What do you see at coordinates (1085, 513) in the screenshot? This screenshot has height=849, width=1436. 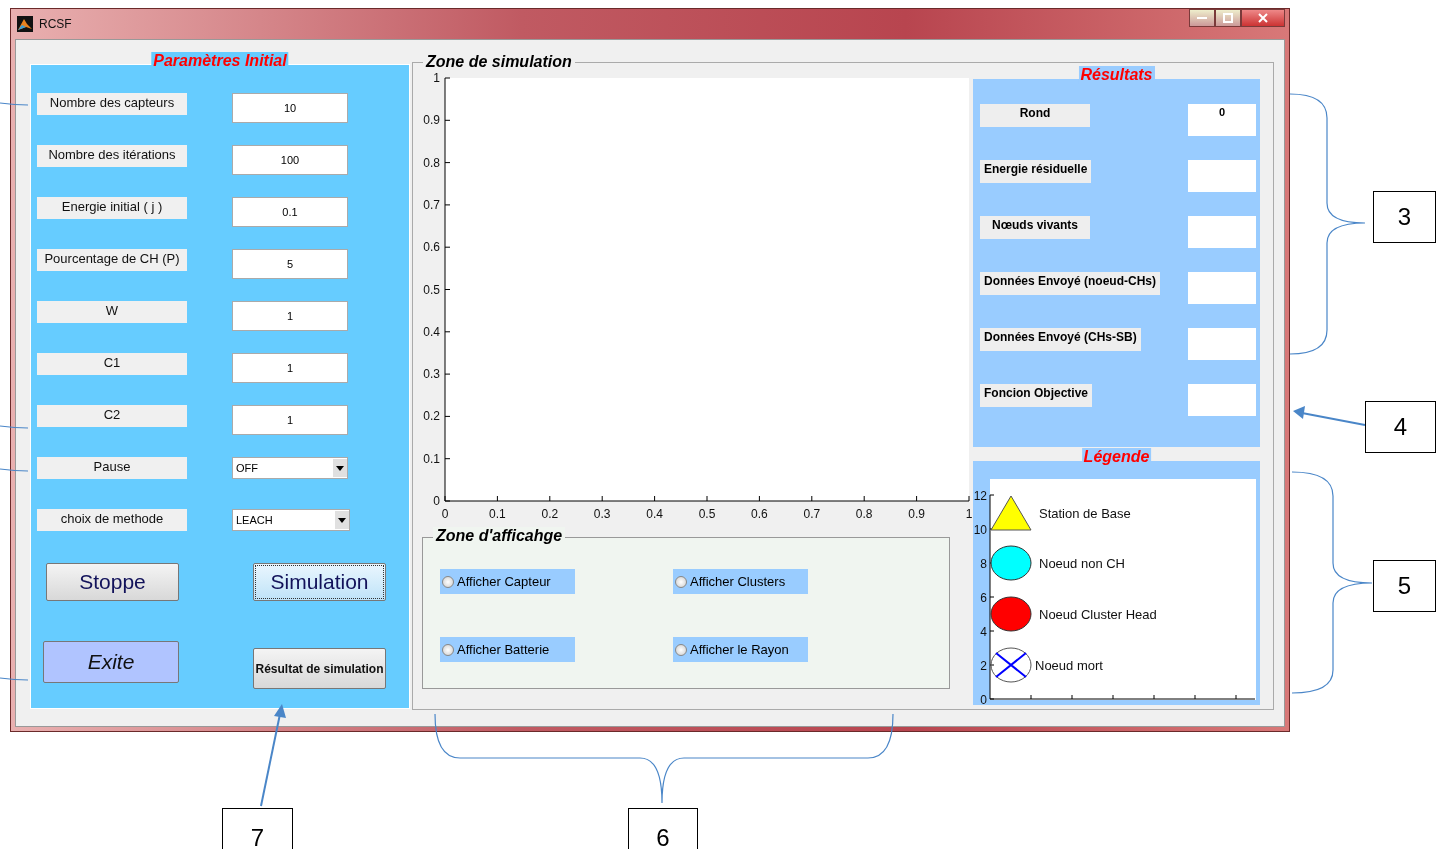 I see `legend-label: Station de Base` at bounding box center [1085, 513].